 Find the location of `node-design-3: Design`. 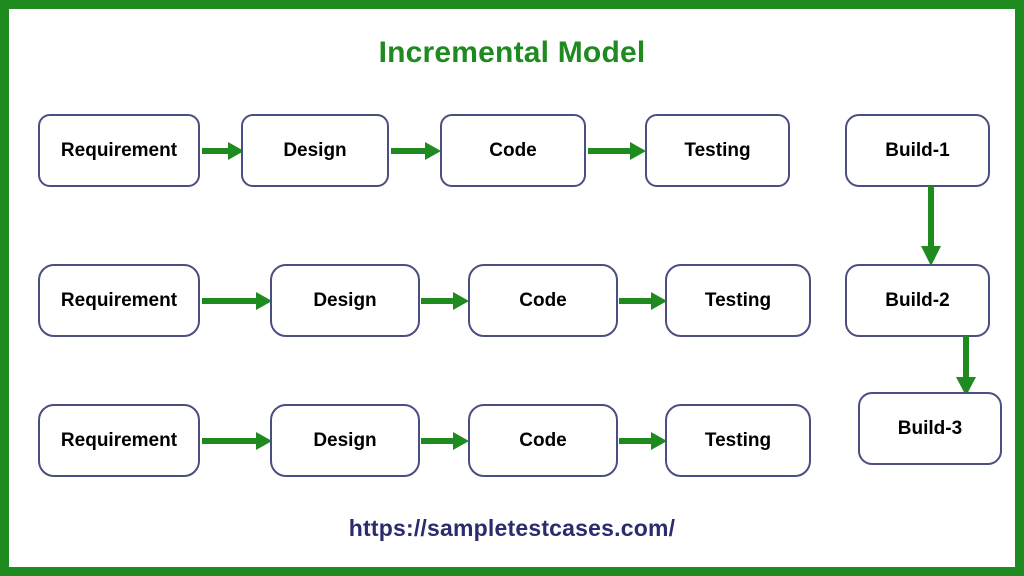

node-design-3: Design is located at coordinates (345, 440).